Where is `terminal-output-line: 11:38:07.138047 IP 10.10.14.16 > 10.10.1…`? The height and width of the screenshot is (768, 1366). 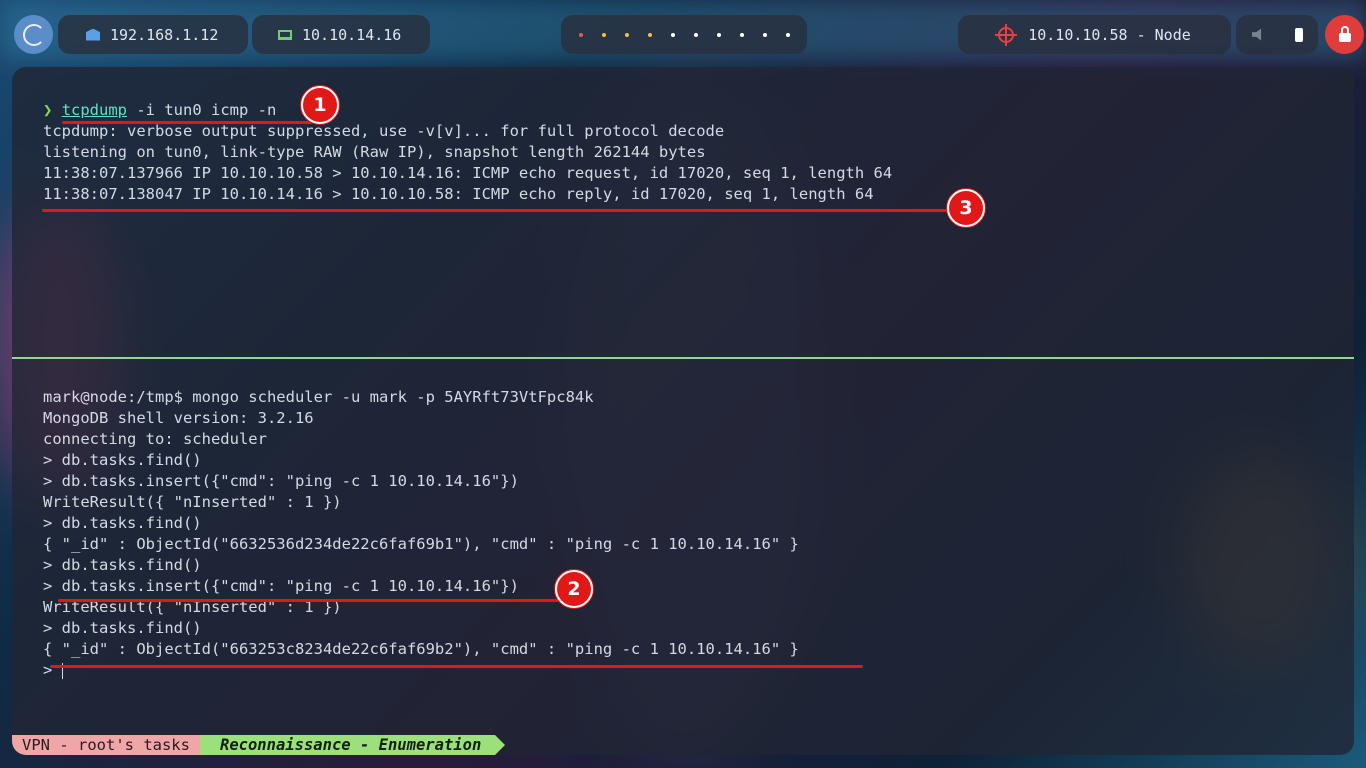 terminal-output-line: 11:38:07.138047 IP 10.10.14.16 > 10.10.1… is located at coordinates (458, 194).